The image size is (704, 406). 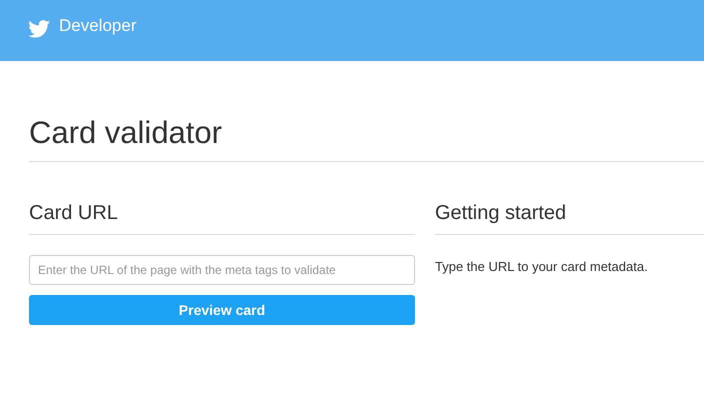 I want to click on brand-name: Developer, so click(x=97, y=26).